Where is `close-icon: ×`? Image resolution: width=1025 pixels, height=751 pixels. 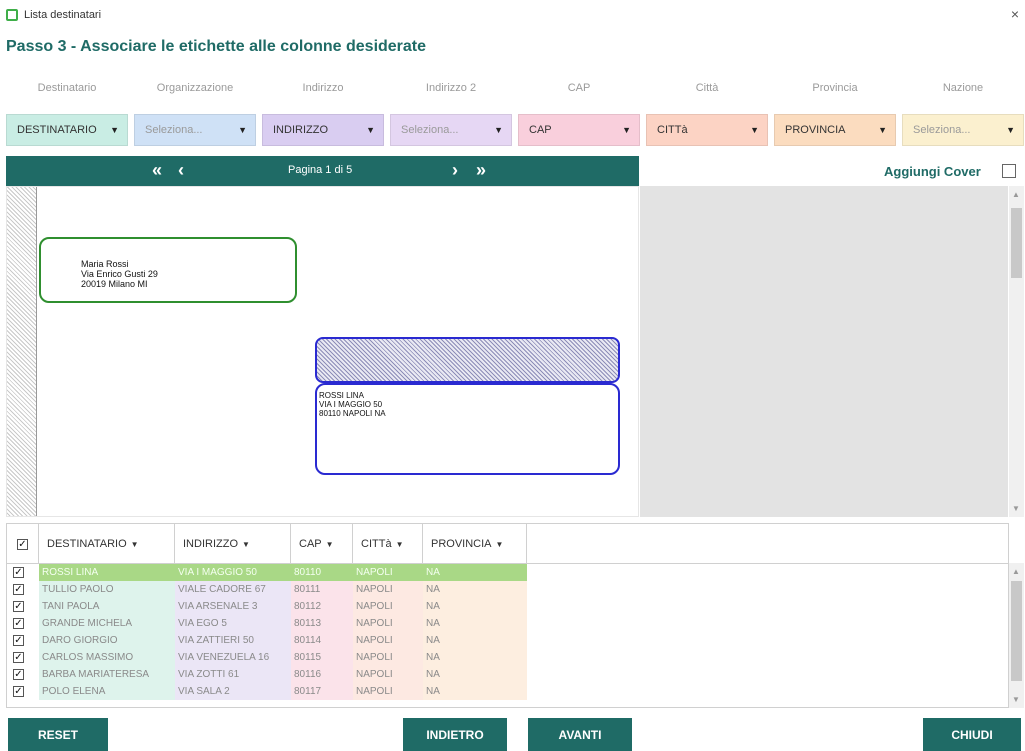
close-icon: × is located at coordinates (1015, 14).